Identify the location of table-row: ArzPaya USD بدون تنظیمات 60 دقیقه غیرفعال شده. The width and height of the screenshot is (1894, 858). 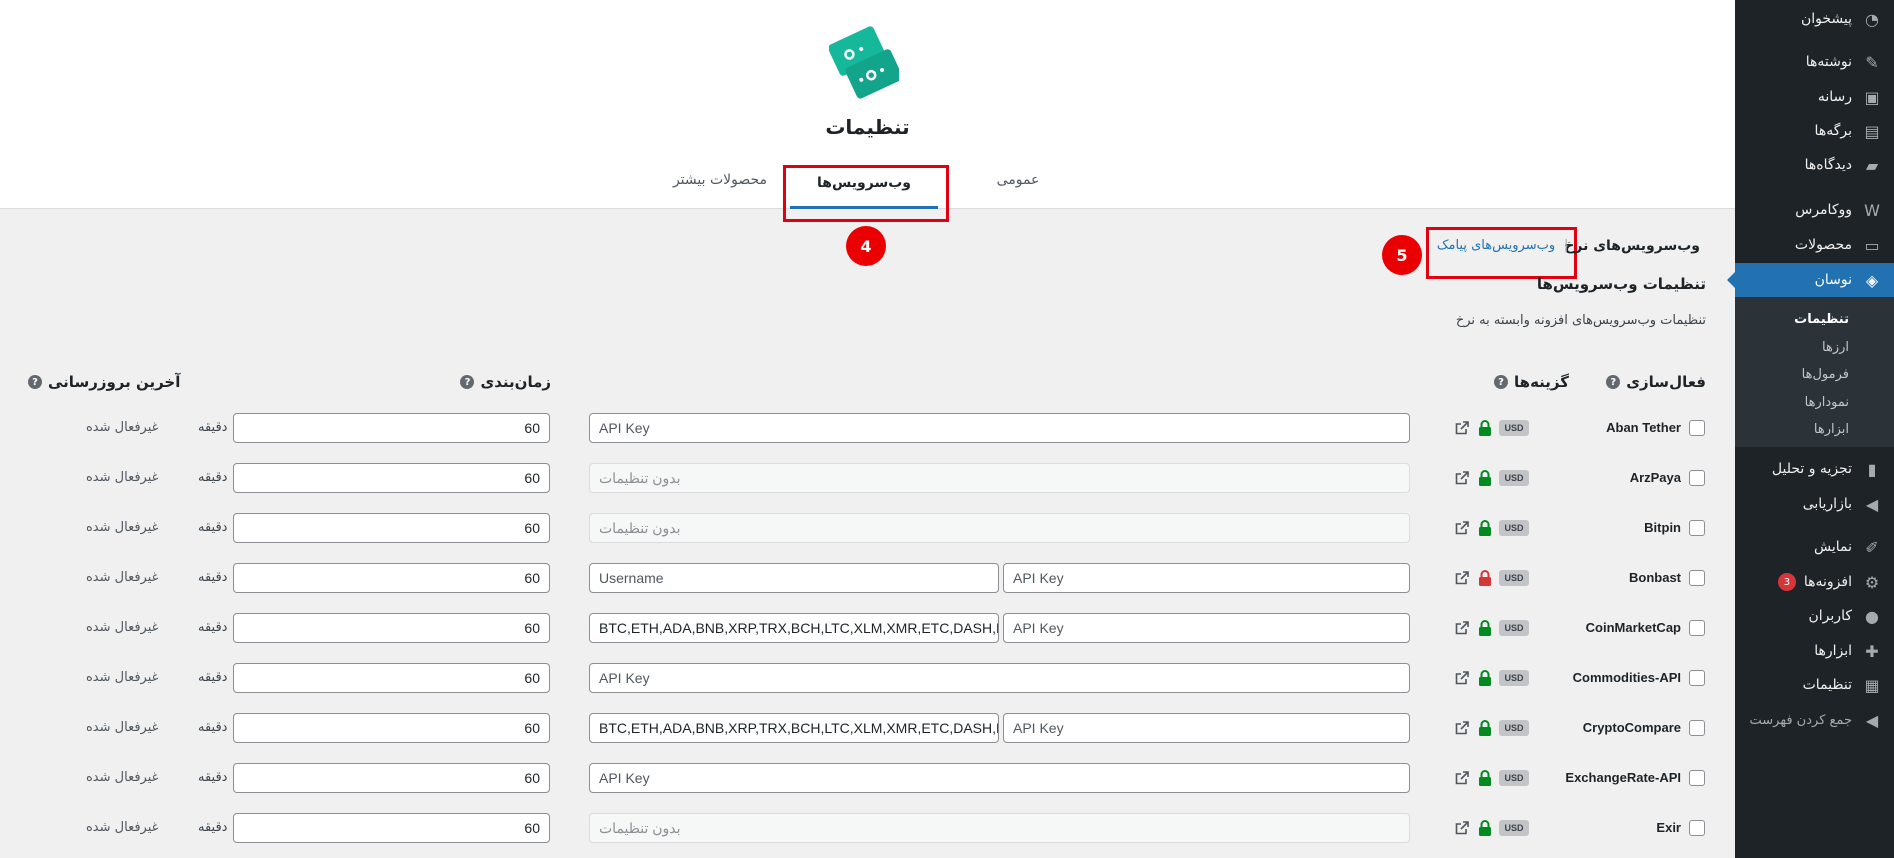
(867, 478).